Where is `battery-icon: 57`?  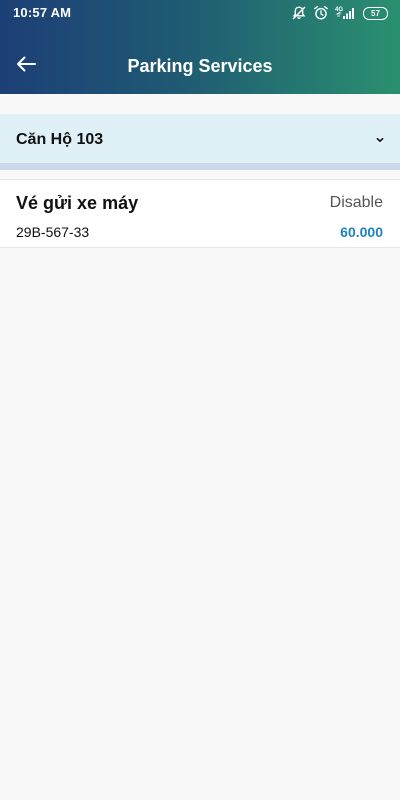 battery-icon: 57 is located at coordinates (375, 13).